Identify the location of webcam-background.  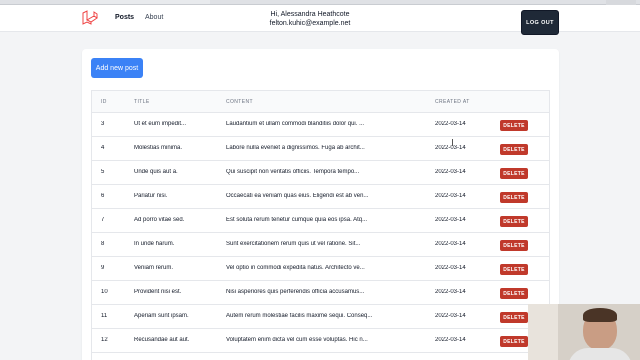
(543, 332).